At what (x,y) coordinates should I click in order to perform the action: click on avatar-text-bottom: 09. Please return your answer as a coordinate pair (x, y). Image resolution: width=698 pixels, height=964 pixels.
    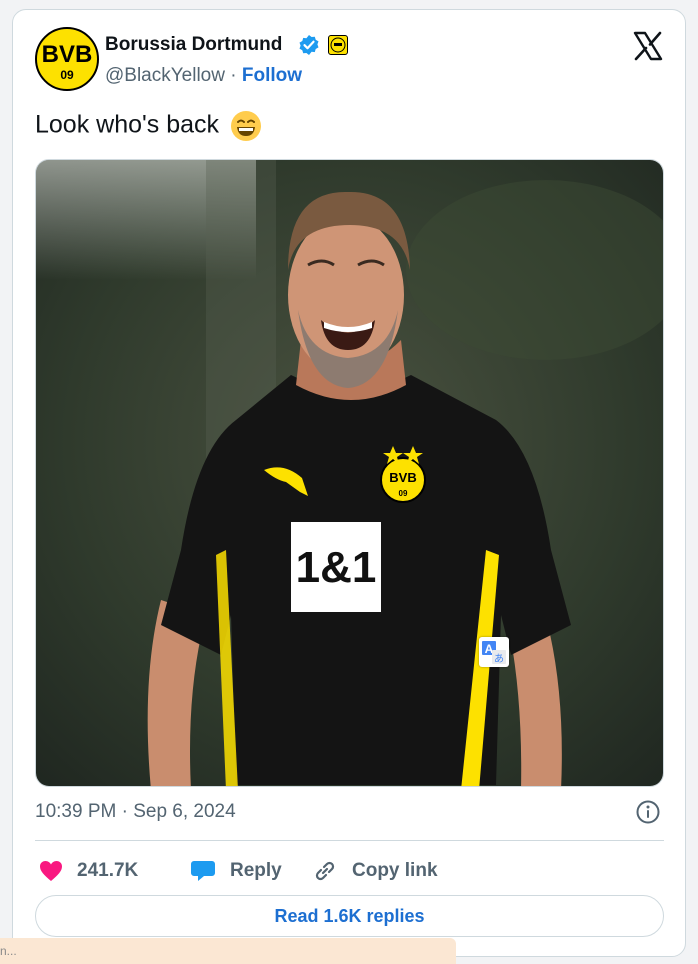
    Looking at the image, I should click on (67, 75).